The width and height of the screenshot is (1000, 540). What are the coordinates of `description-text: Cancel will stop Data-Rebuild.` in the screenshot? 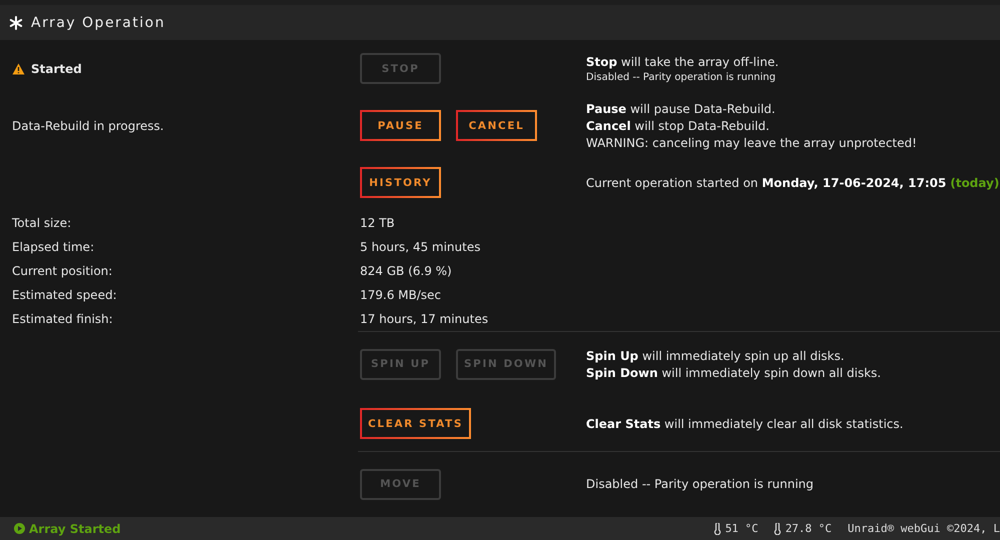 It's located at (678, 125).